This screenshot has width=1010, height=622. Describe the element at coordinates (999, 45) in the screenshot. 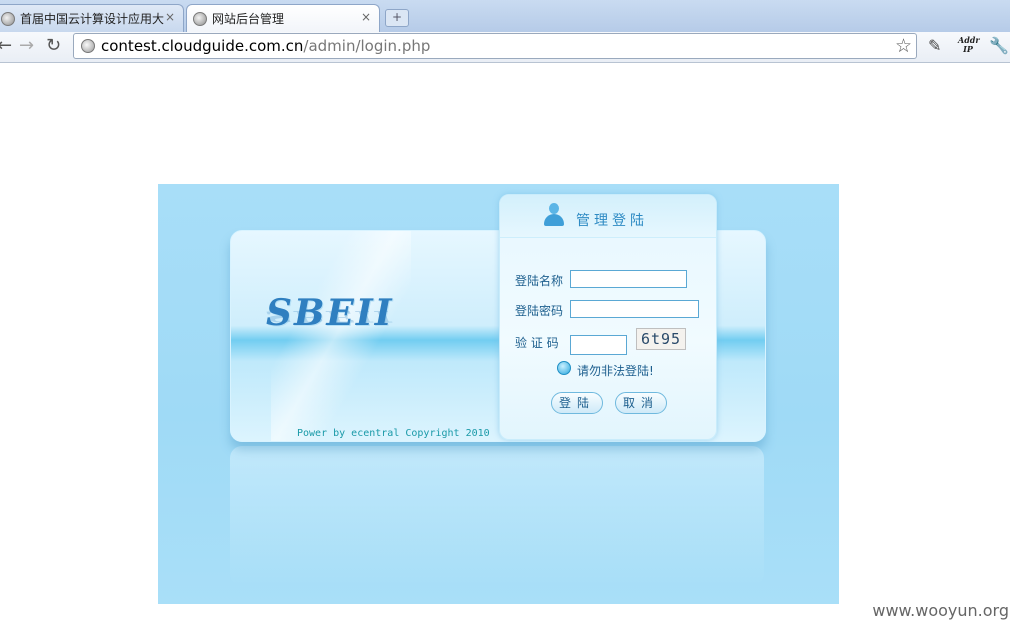

I see `wrench-icon: 🔧` at that location.